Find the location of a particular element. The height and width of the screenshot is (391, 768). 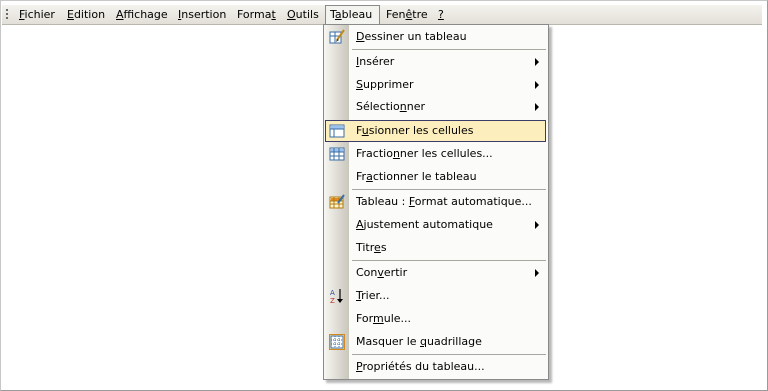

menu-item-masquer-le-quadrillage: Masquer le quadrillage is located at coordinates (435, 342).